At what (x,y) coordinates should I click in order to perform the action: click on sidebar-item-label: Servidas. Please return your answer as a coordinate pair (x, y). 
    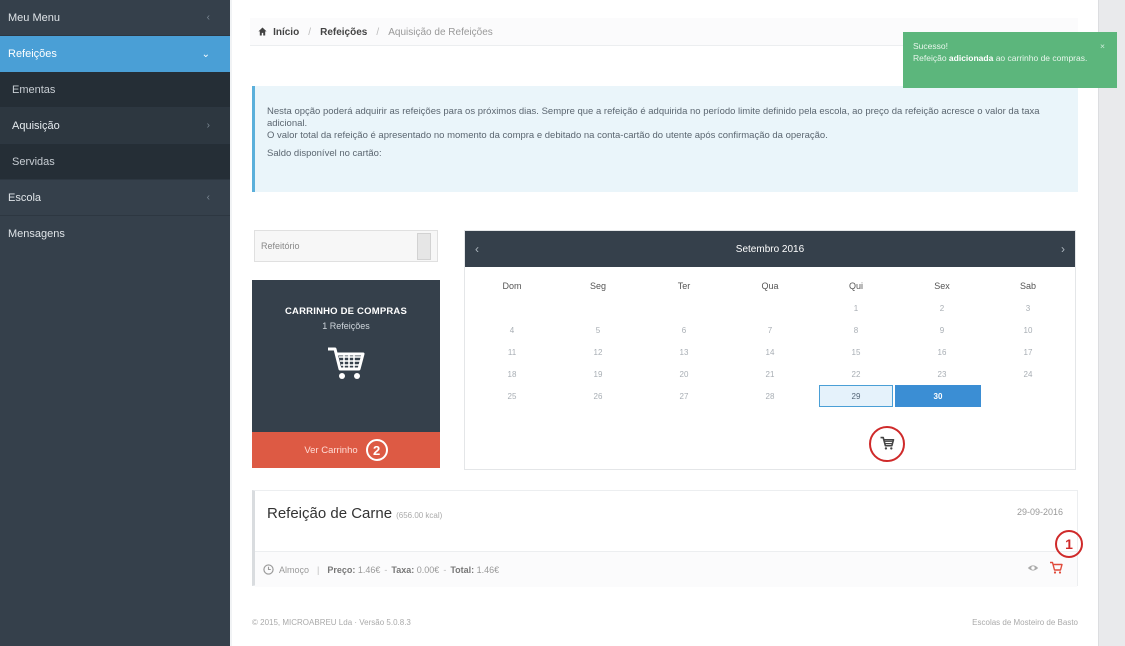
    Looking at the image, I should click on (33, 161).